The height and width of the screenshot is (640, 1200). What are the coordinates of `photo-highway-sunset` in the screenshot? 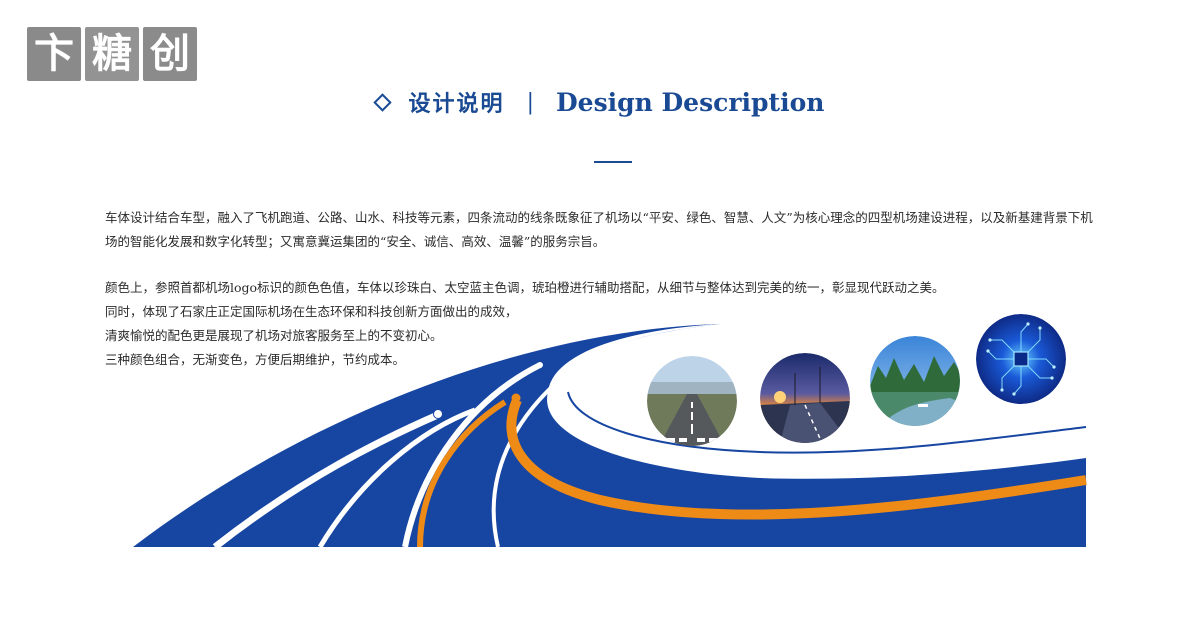 It's located at (805, 398).